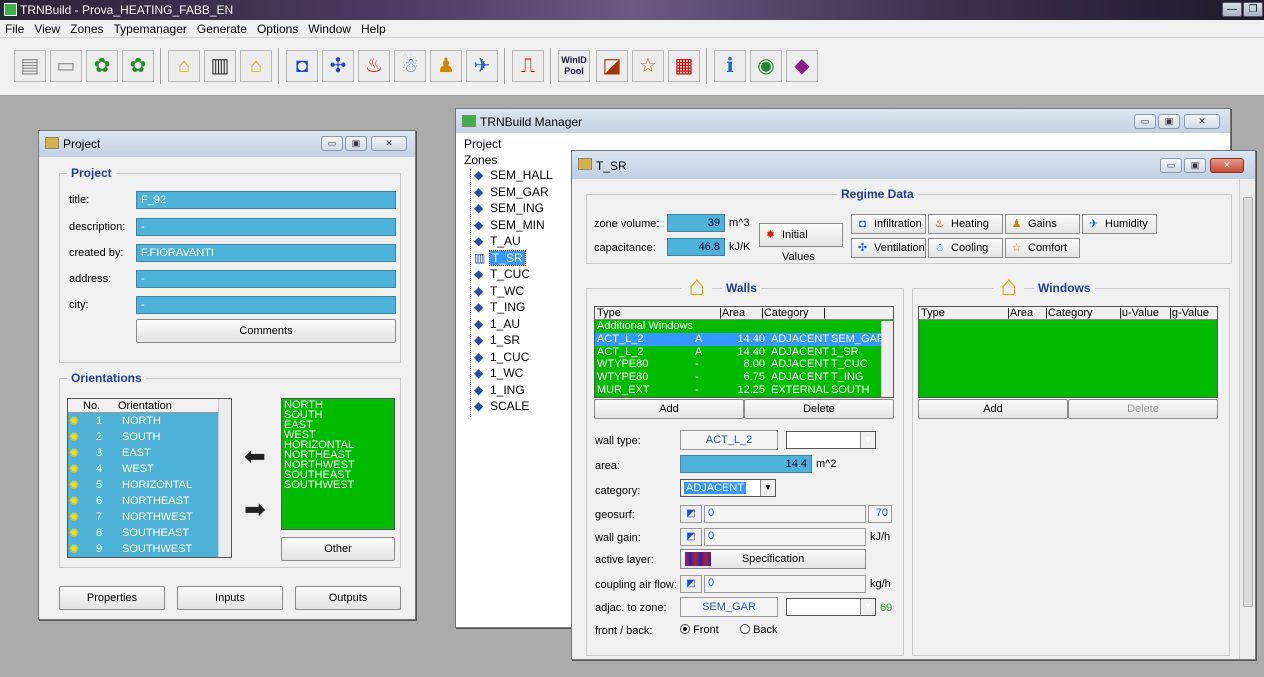 The height and width of the screenshot is (677, 1264). Describe the element at coordinates (527, 340) in the screenshot. I see `zone-tree-item: ◆ 1_SR` at that location.